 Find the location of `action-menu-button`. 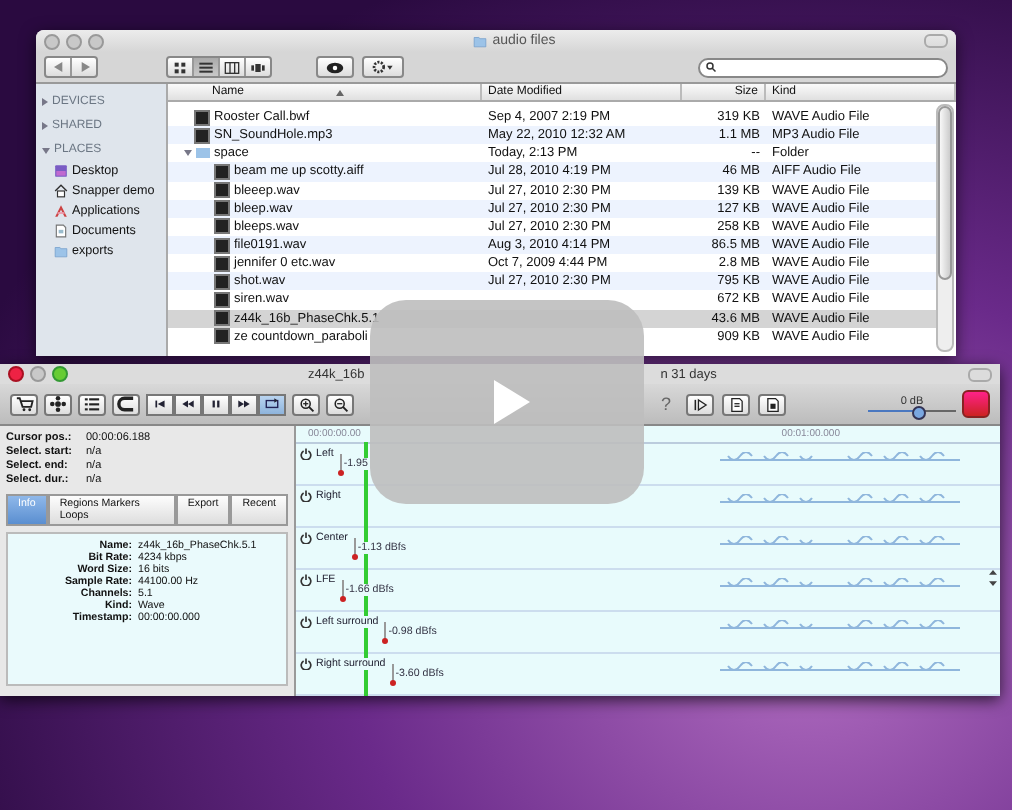

action-menu-button is located at coordinates (383, 67).